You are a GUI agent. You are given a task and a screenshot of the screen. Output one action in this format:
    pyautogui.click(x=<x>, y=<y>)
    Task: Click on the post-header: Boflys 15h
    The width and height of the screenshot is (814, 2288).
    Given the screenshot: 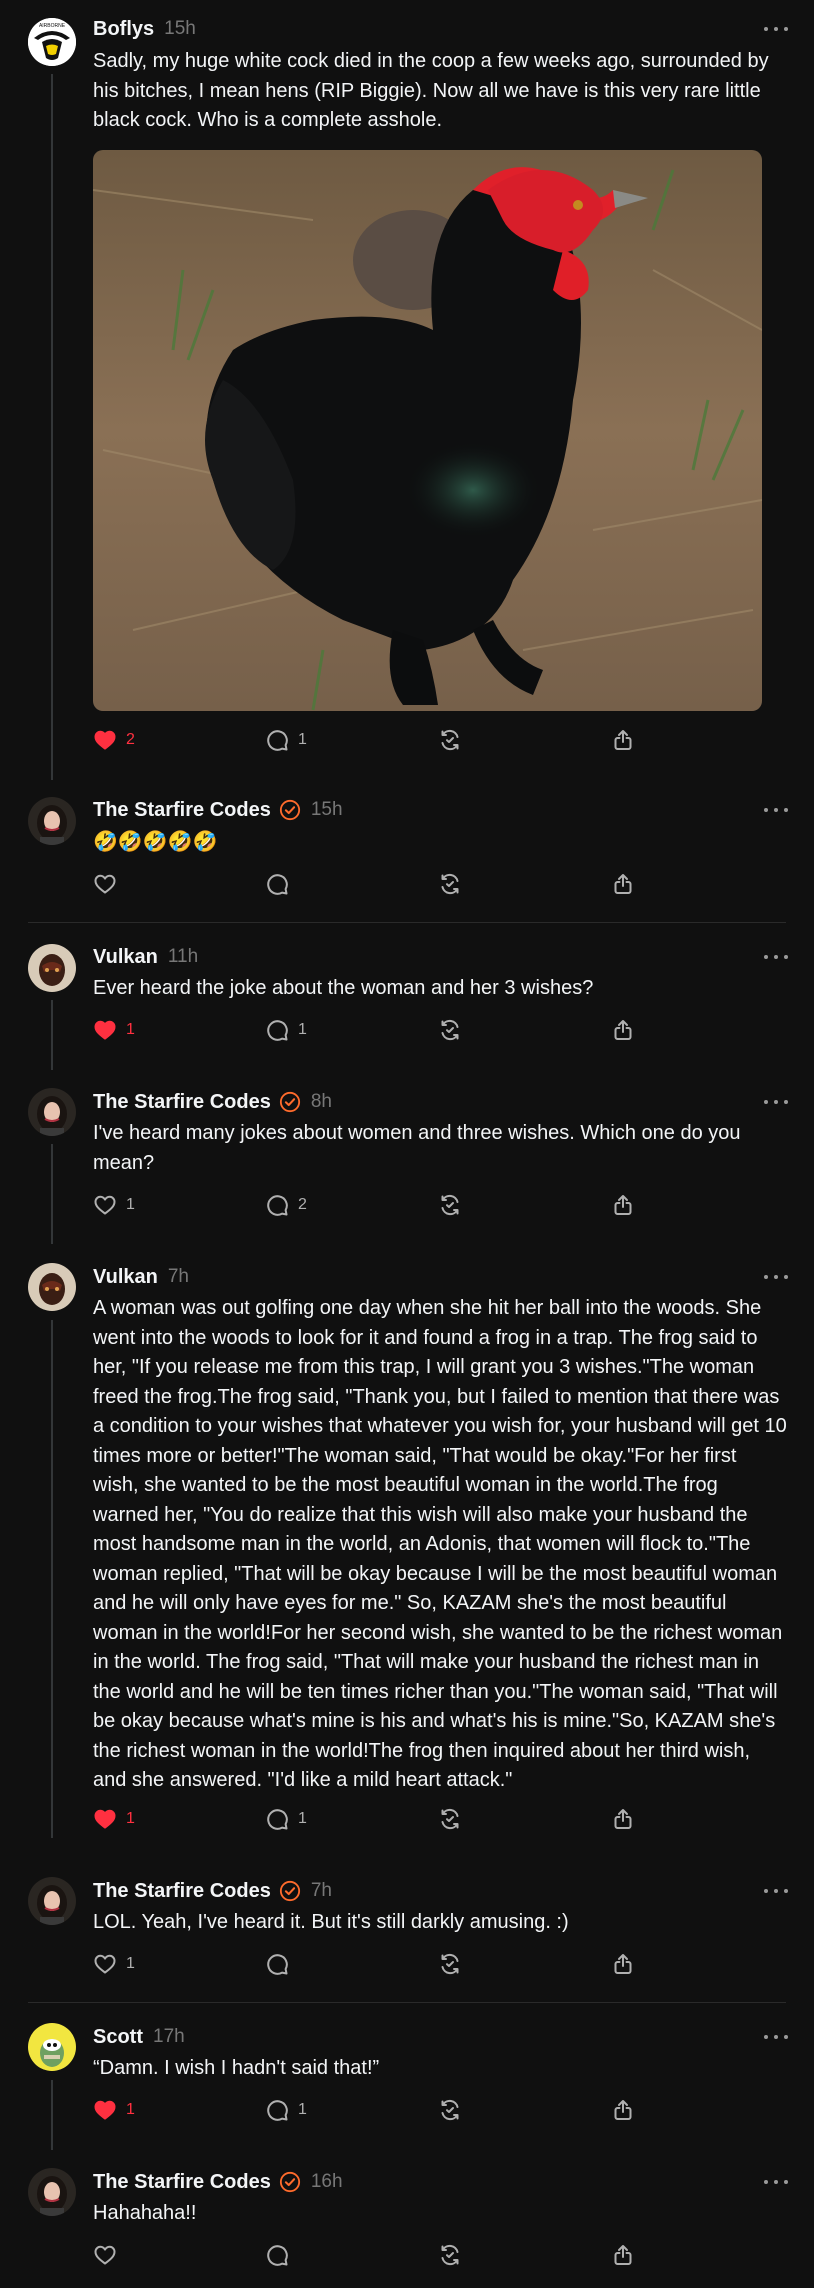 What is the action you would take?
    pyautogui.click(x=144, y=29)
    